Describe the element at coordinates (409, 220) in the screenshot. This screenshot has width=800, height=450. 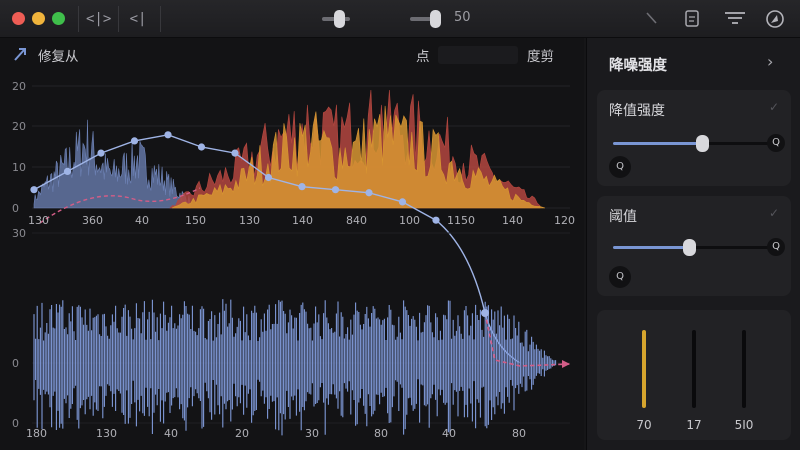
I see `x-tick-label: 100` at that location.